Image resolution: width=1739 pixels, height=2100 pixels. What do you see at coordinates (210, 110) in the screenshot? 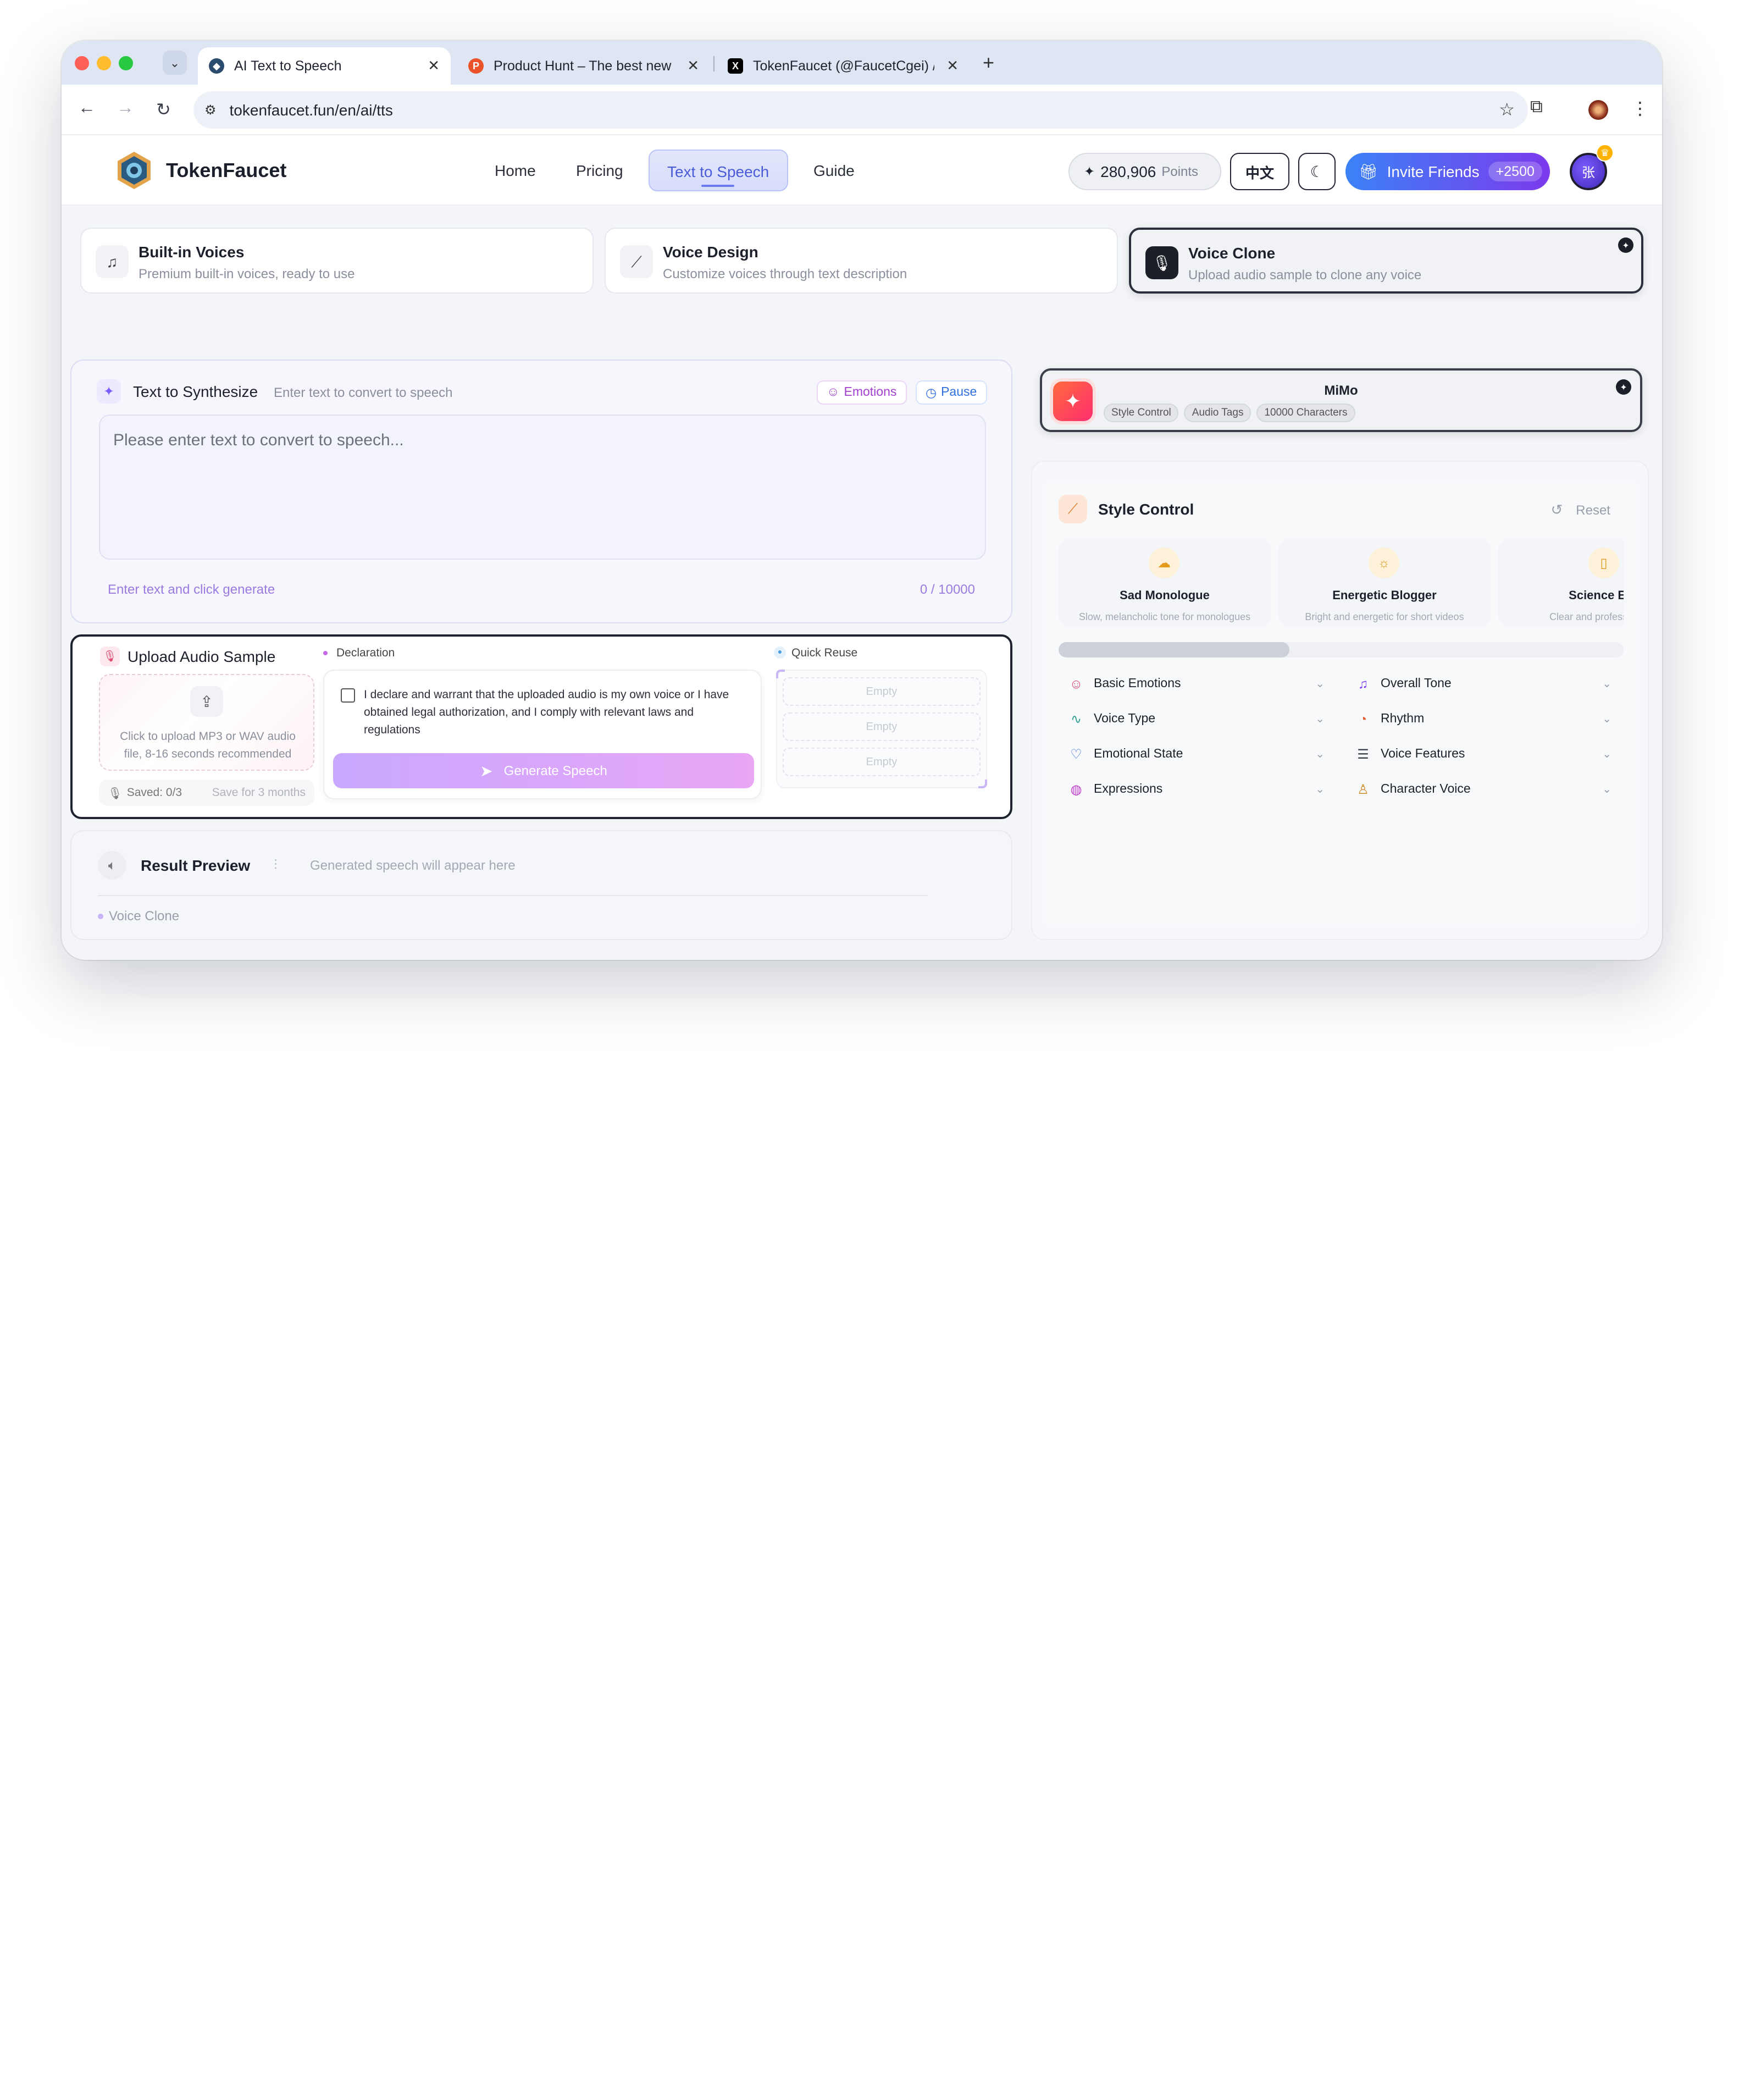
I see `site-settings-icon: ⚙` at bounding box center [210, 110].